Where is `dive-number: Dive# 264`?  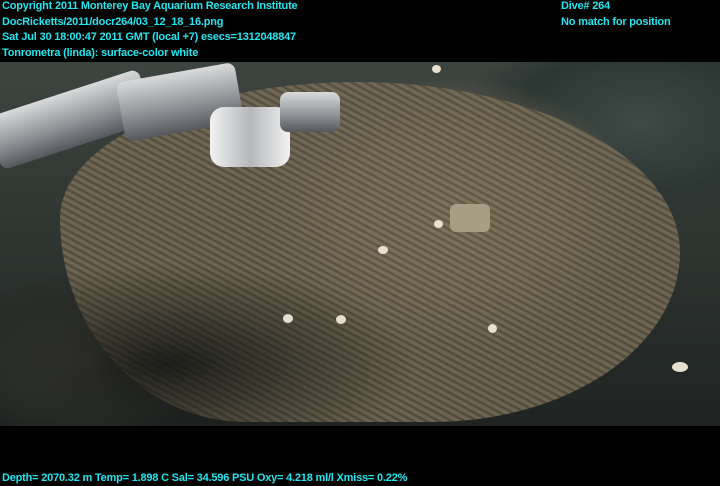 dive-number: Dive# 264 is located at coordinates (585, 6).